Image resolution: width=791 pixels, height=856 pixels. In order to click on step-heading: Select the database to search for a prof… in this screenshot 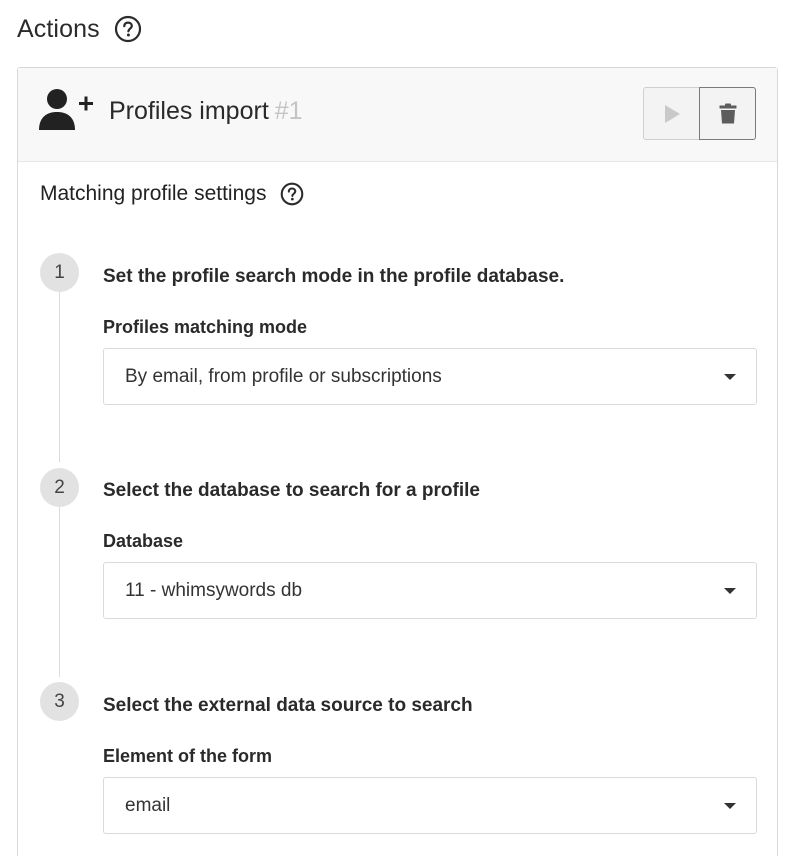, I will do `click(291, 490)`.